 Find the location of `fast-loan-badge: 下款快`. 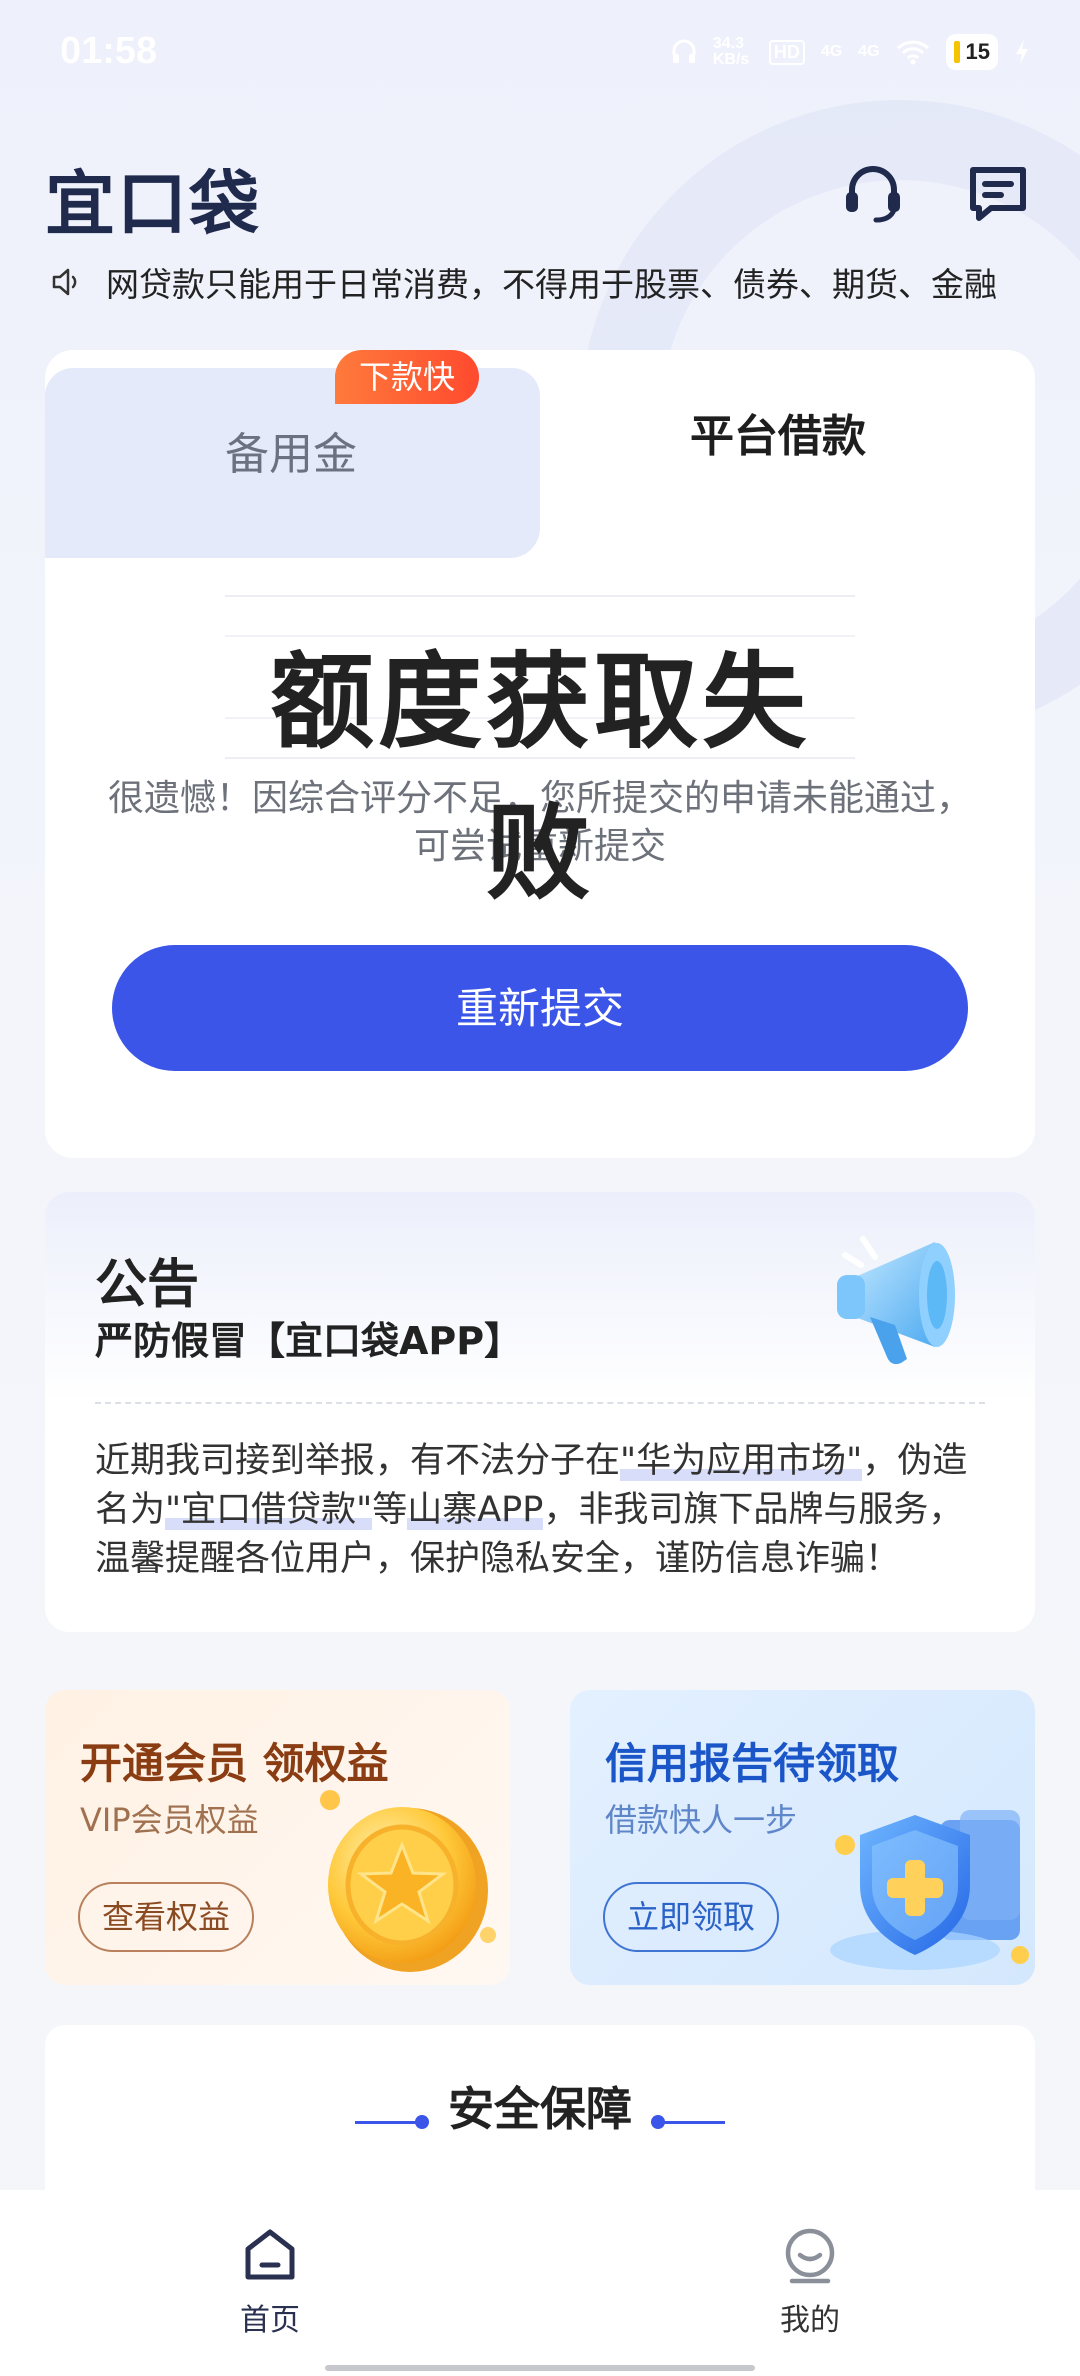

fast-loan-badge: 下款快 is located at coordinates (407, 377).